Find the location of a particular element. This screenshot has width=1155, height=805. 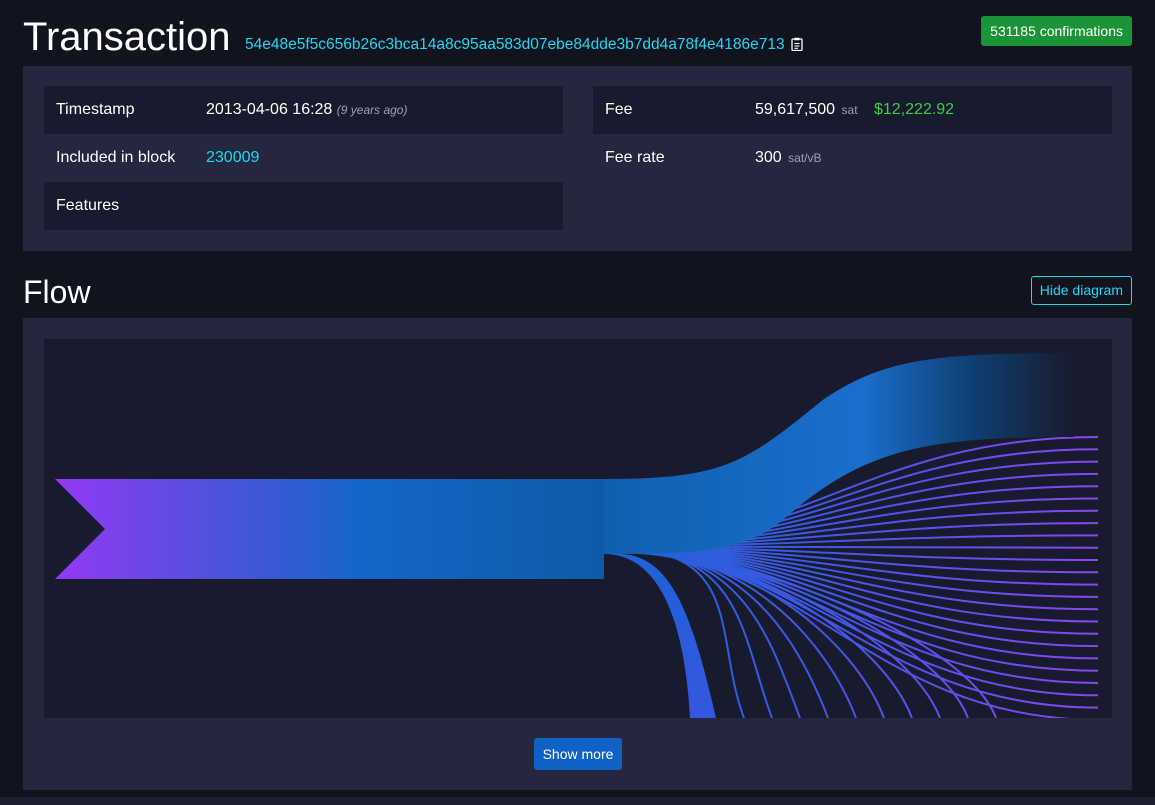

fee-usd: $12,222.92 is located at coordinates (914, 109).